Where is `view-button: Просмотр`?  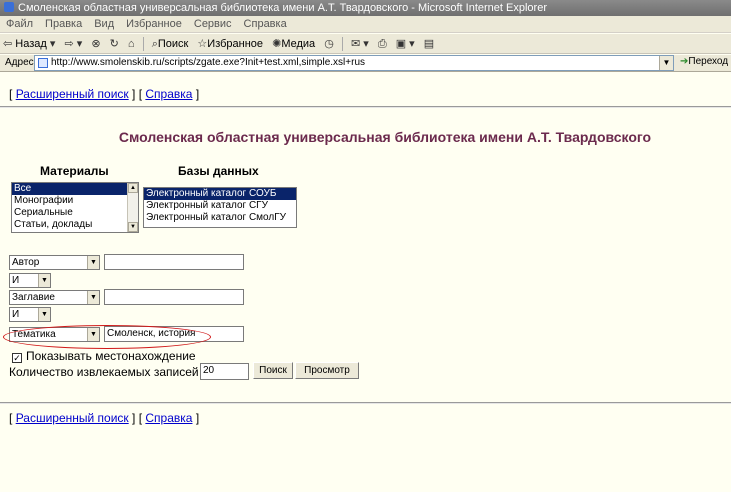 view-button: Просмотр is located at coordinates (327, 370).